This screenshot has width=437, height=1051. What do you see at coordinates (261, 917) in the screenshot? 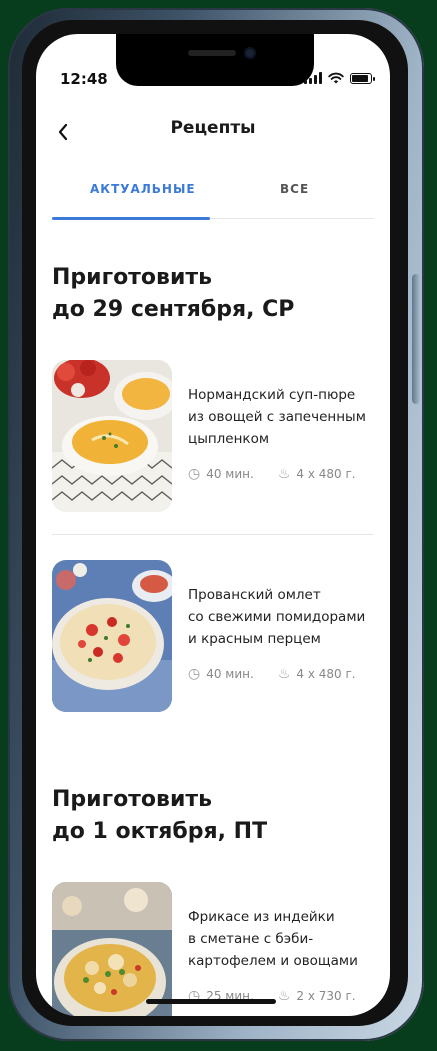
I see `recipe-title-line: Фрикасе из индейки` at bounding box center [261, 917].